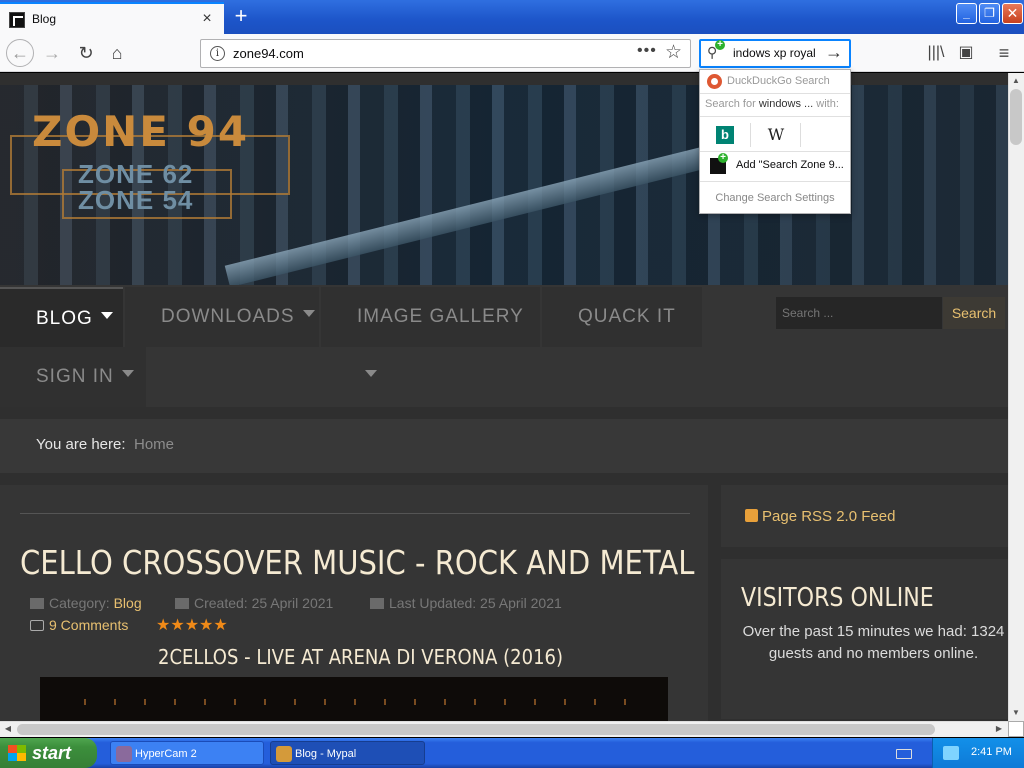 The width and height of the screenshot is (1024, 768). I want to click on comments-link: 9 Comments, so click(79, 625).